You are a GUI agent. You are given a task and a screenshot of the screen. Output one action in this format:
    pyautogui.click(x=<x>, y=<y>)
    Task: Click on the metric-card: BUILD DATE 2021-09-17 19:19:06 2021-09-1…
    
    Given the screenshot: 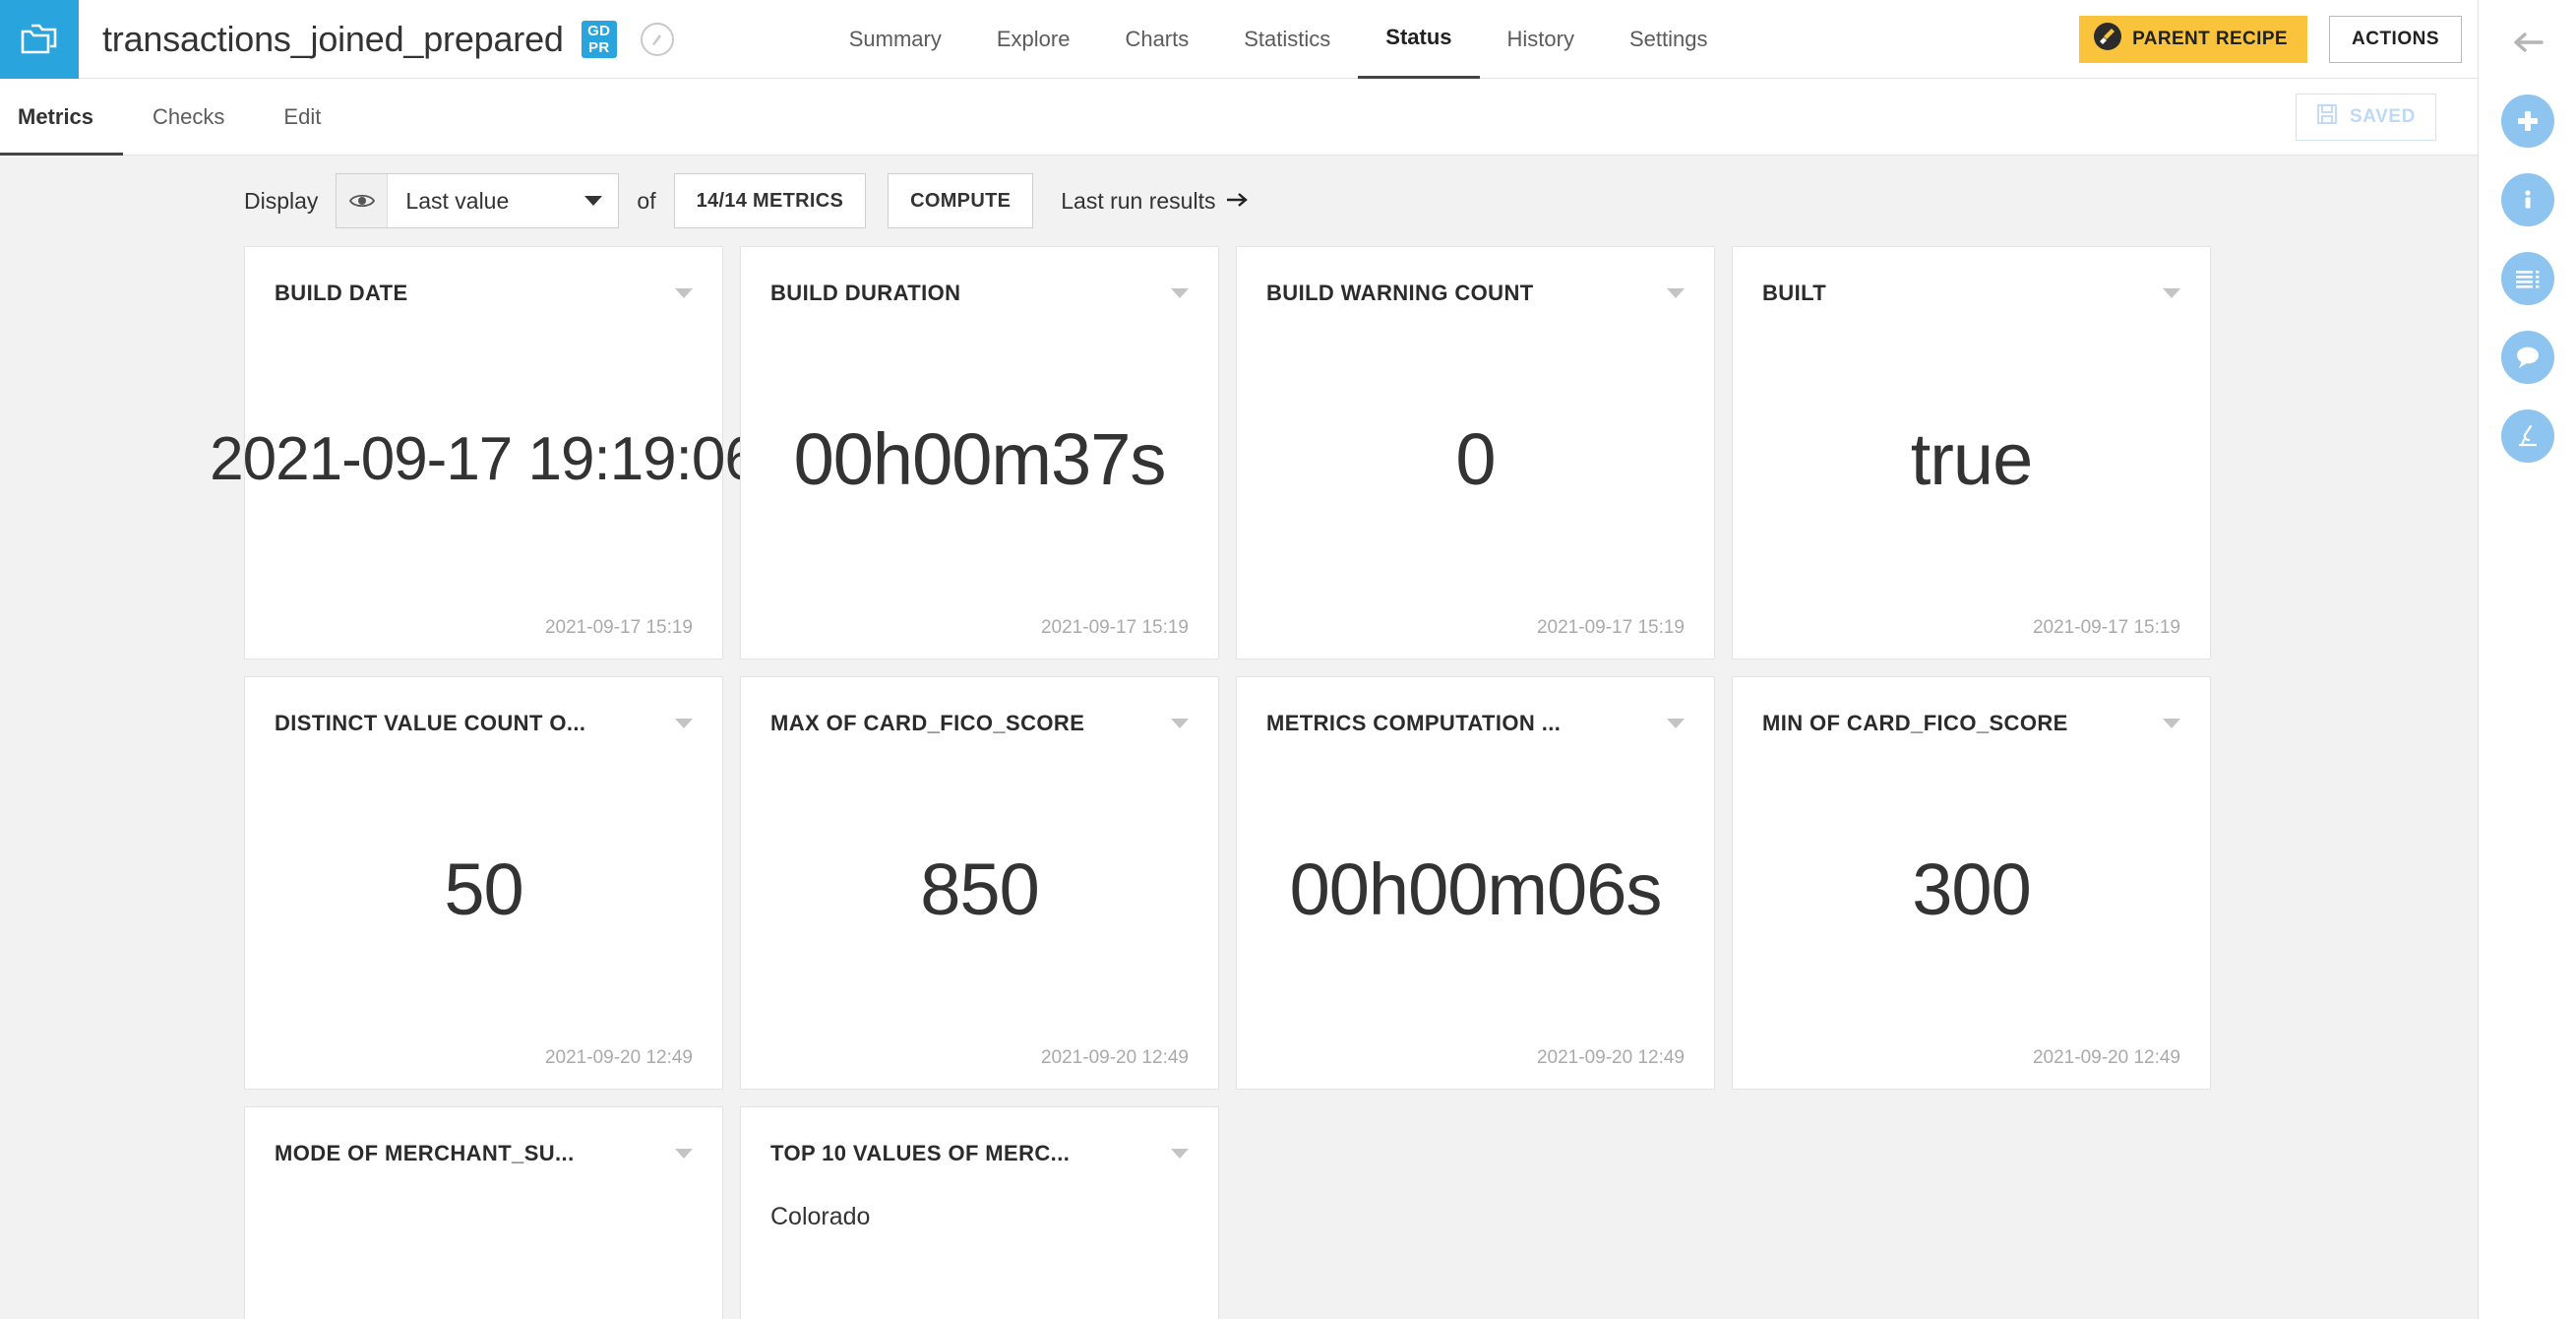 What is the action you would take?
    pyautogui.click(x=484, y=453)
    